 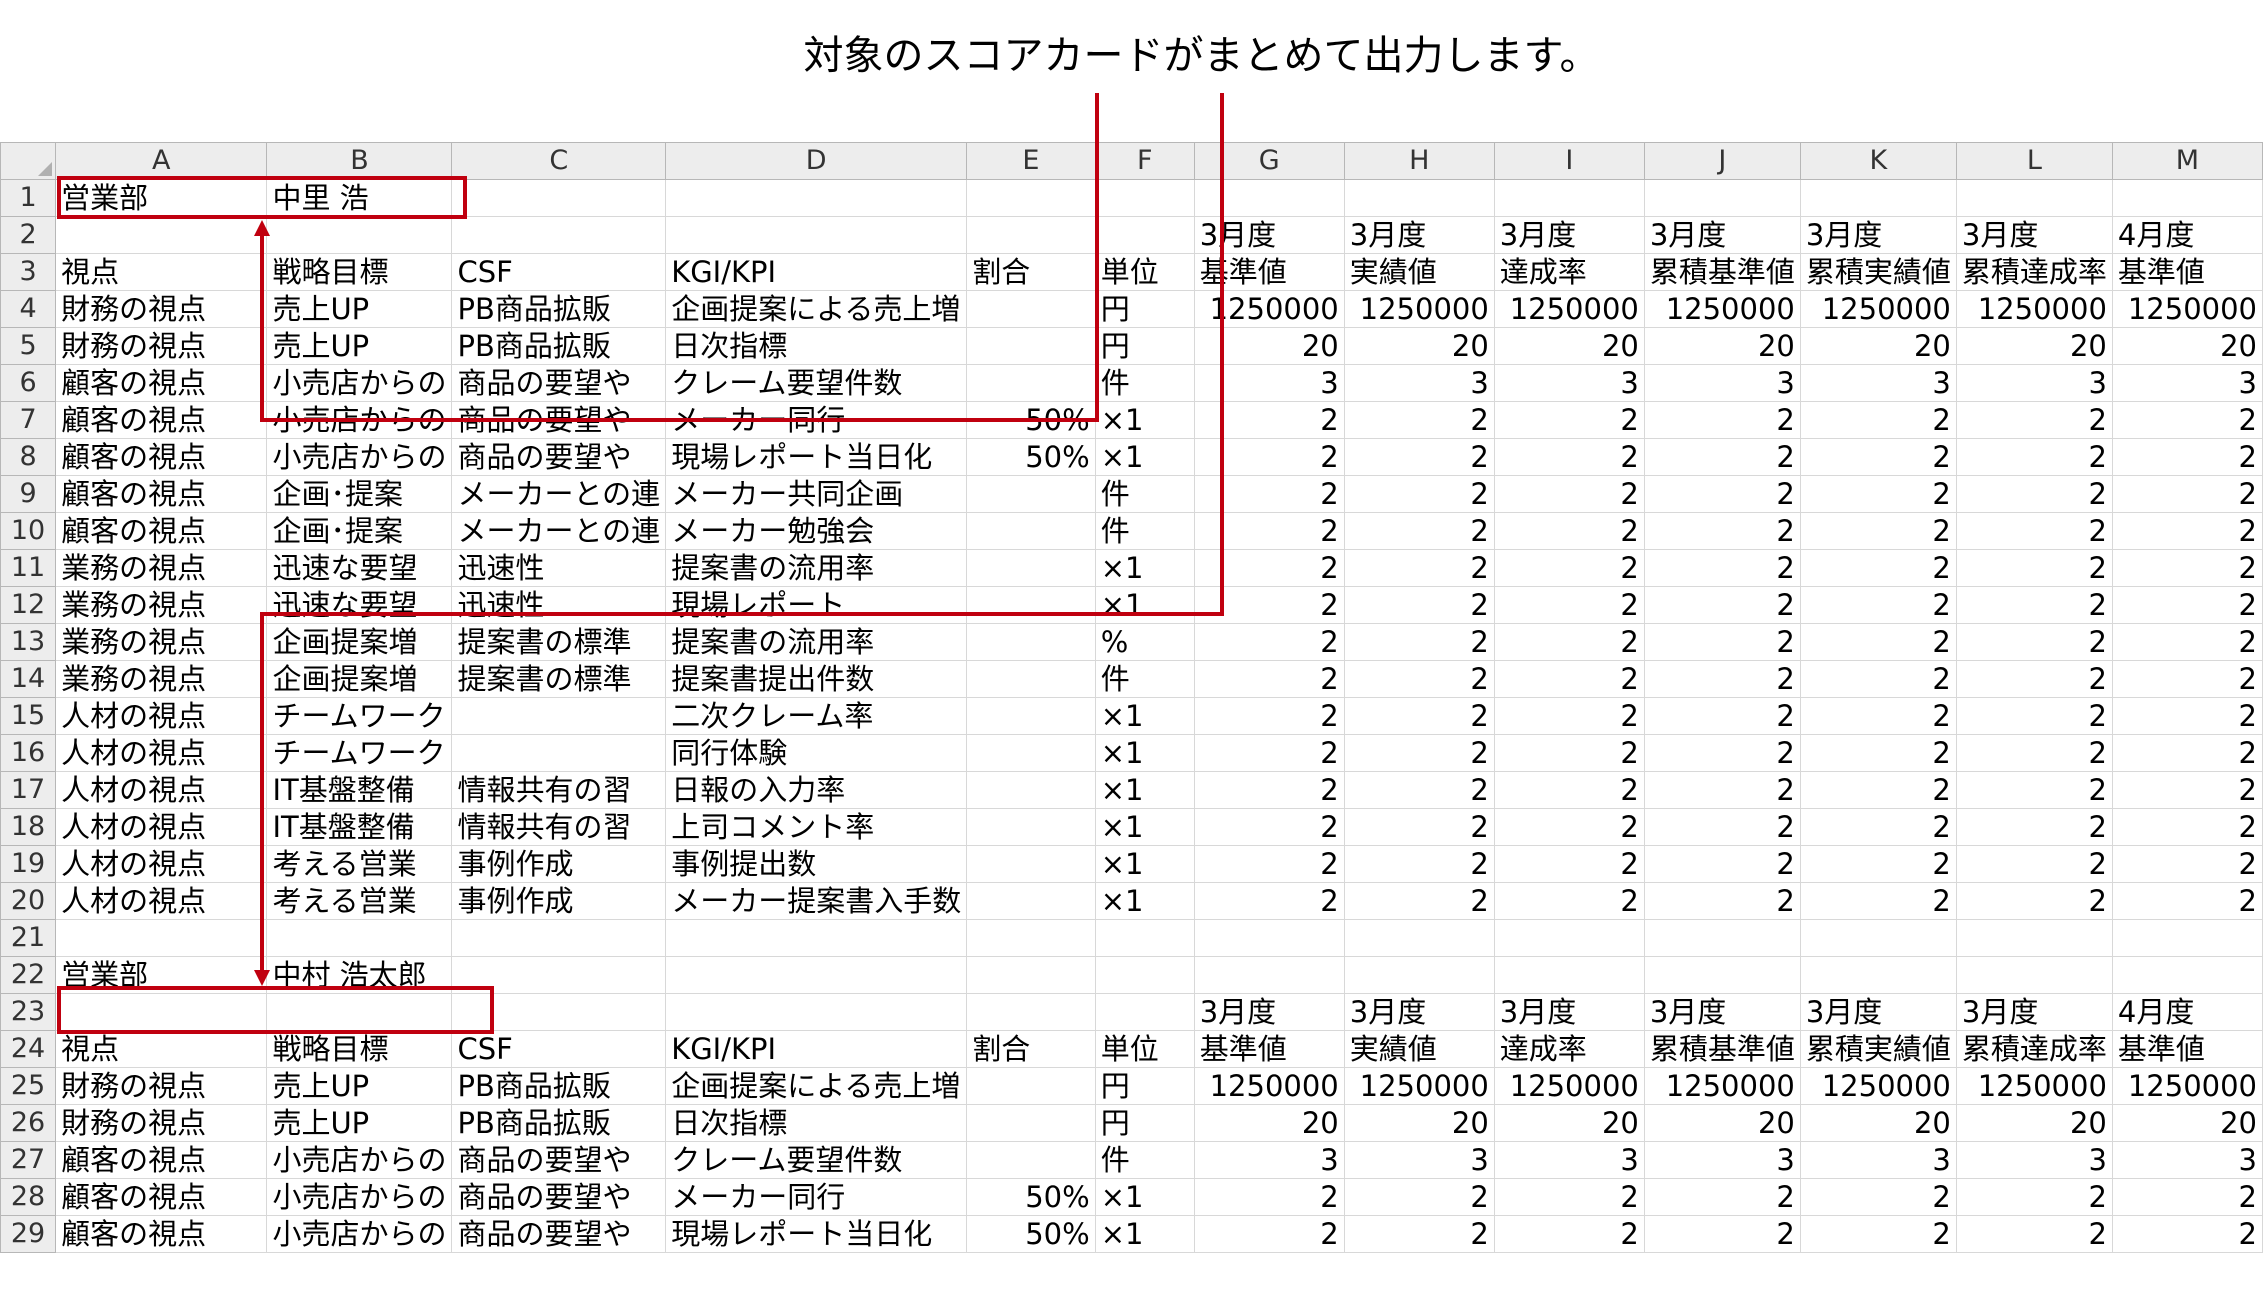 I want to click on cell-g27: 3, so click(x=1269, y=1160).